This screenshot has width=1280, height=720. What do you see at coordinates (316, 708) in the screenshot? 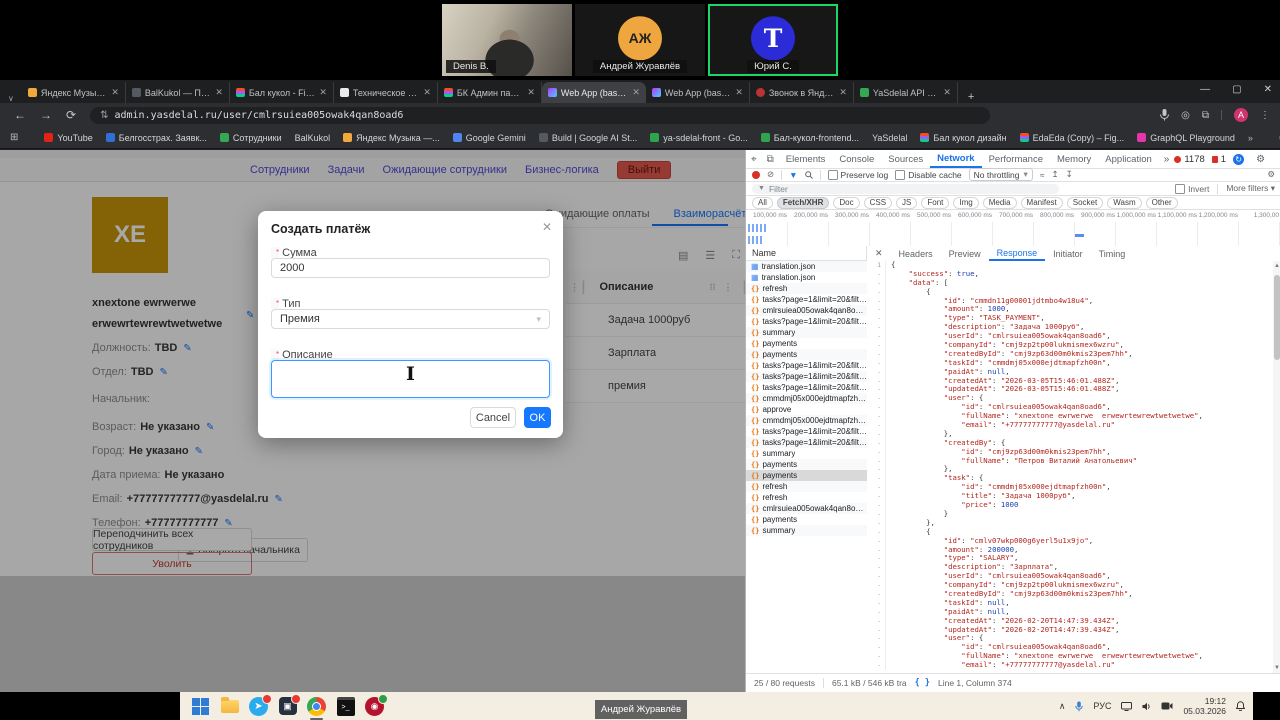
I see `chrome-icon` at bounding box center [316, 708].